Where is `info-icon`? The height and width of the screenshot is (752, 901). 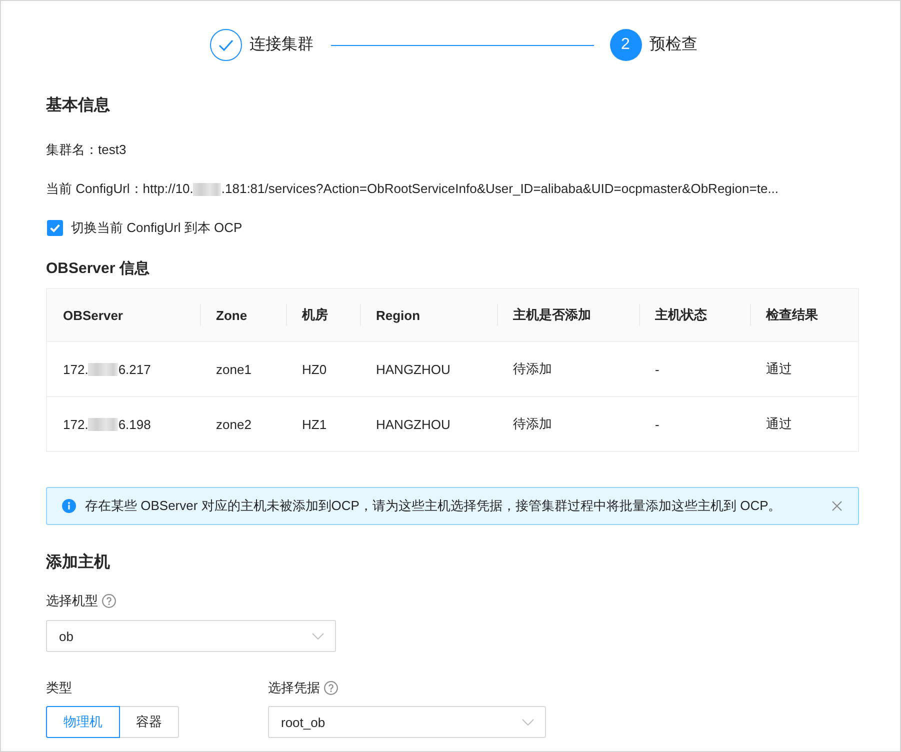 info-icon is located at coordinates (69, 506).